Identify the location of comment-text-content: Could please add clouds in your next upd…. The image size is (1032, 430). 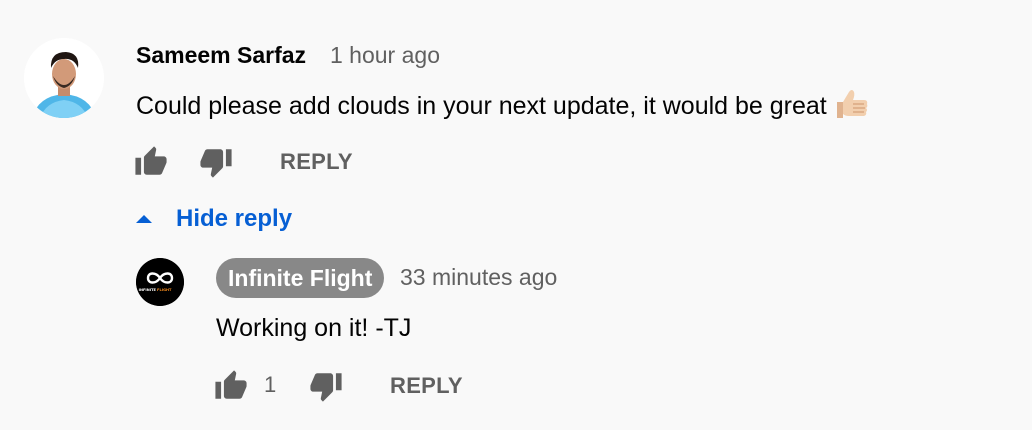
(481, 106).